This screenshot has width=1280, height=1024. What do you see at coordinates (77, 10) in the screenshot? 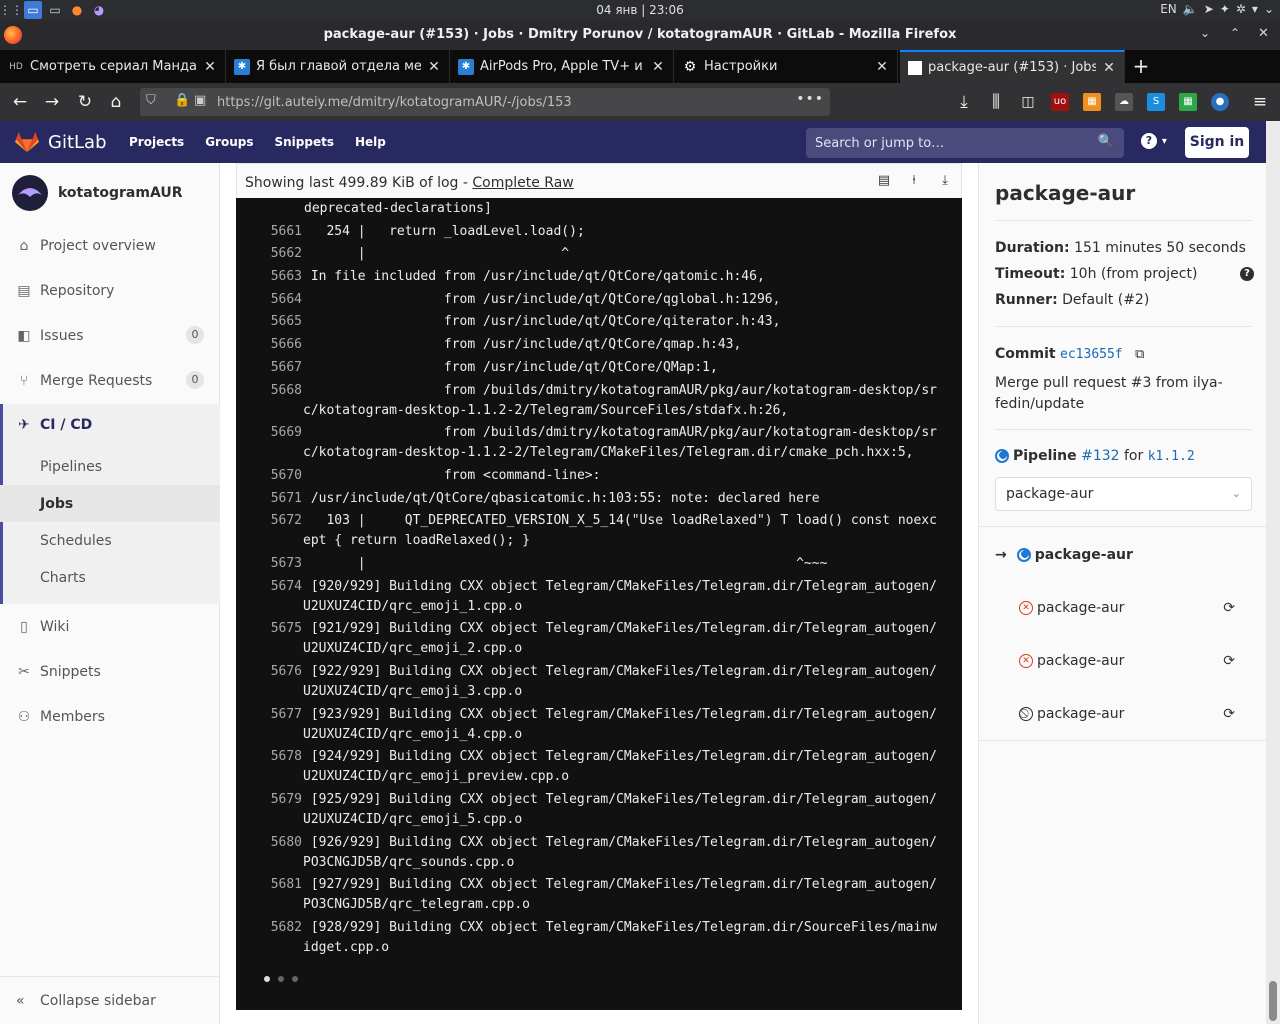
I see `firefox-taskbar-icon: ●` at bounding box center [77, 10].